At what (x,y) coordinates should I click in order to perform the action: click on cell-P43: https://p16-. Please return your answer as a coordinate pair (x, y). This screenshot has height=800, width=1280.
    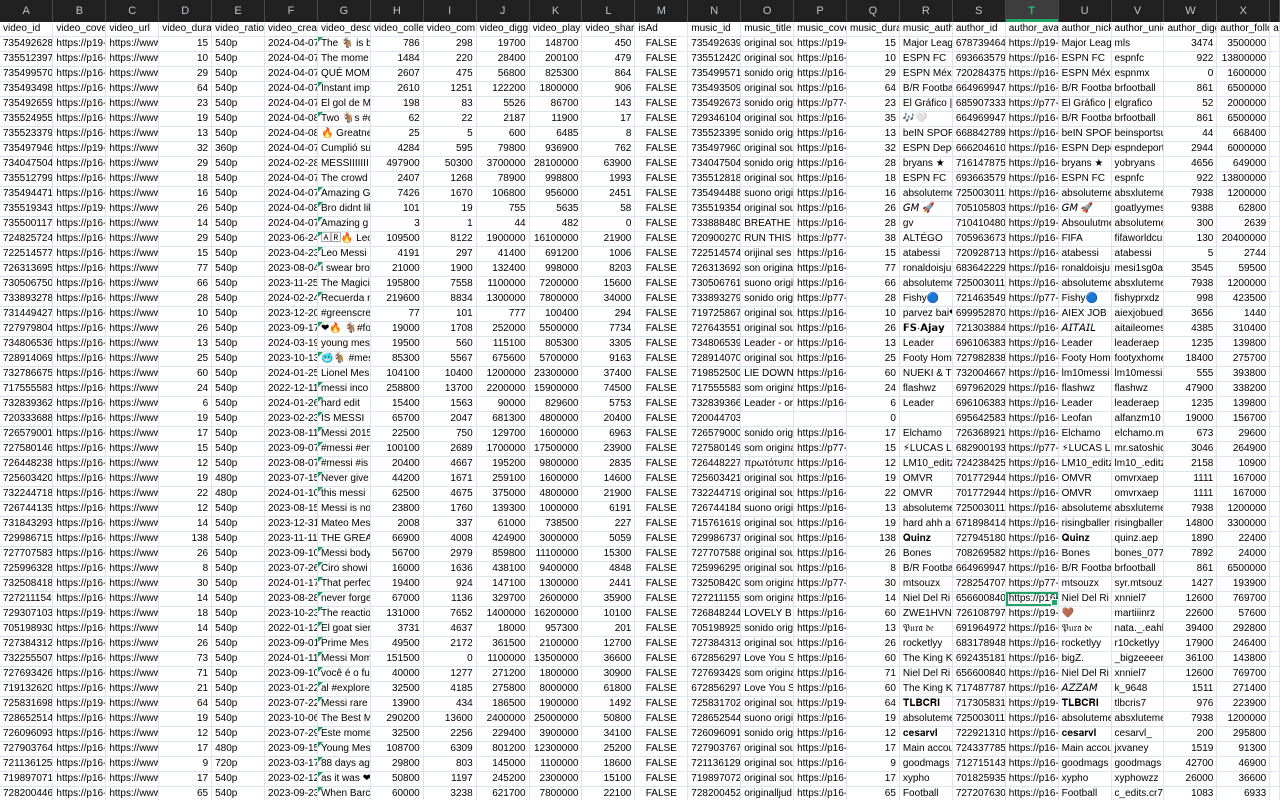
    Looking at the image, I should click on (820, 659).